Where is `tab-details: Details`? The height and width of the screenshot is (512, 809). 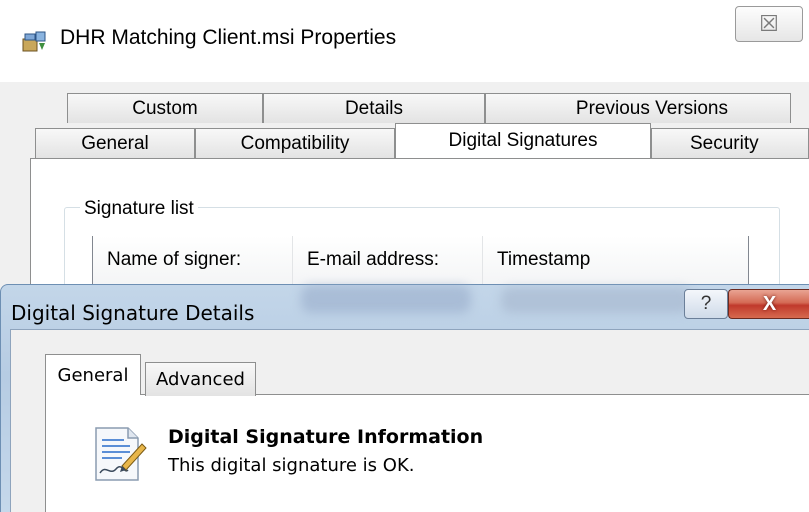
tab-details: Details is located at coordinates (374, 108).